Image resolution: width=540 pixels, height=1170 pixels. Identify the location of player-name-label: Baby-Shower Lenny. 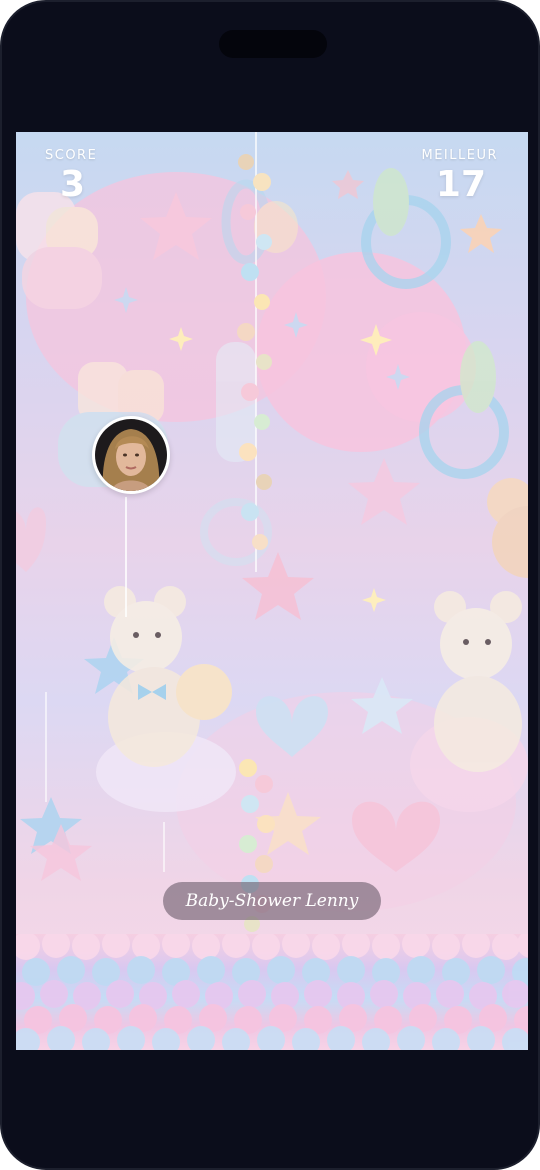
(272, 901).